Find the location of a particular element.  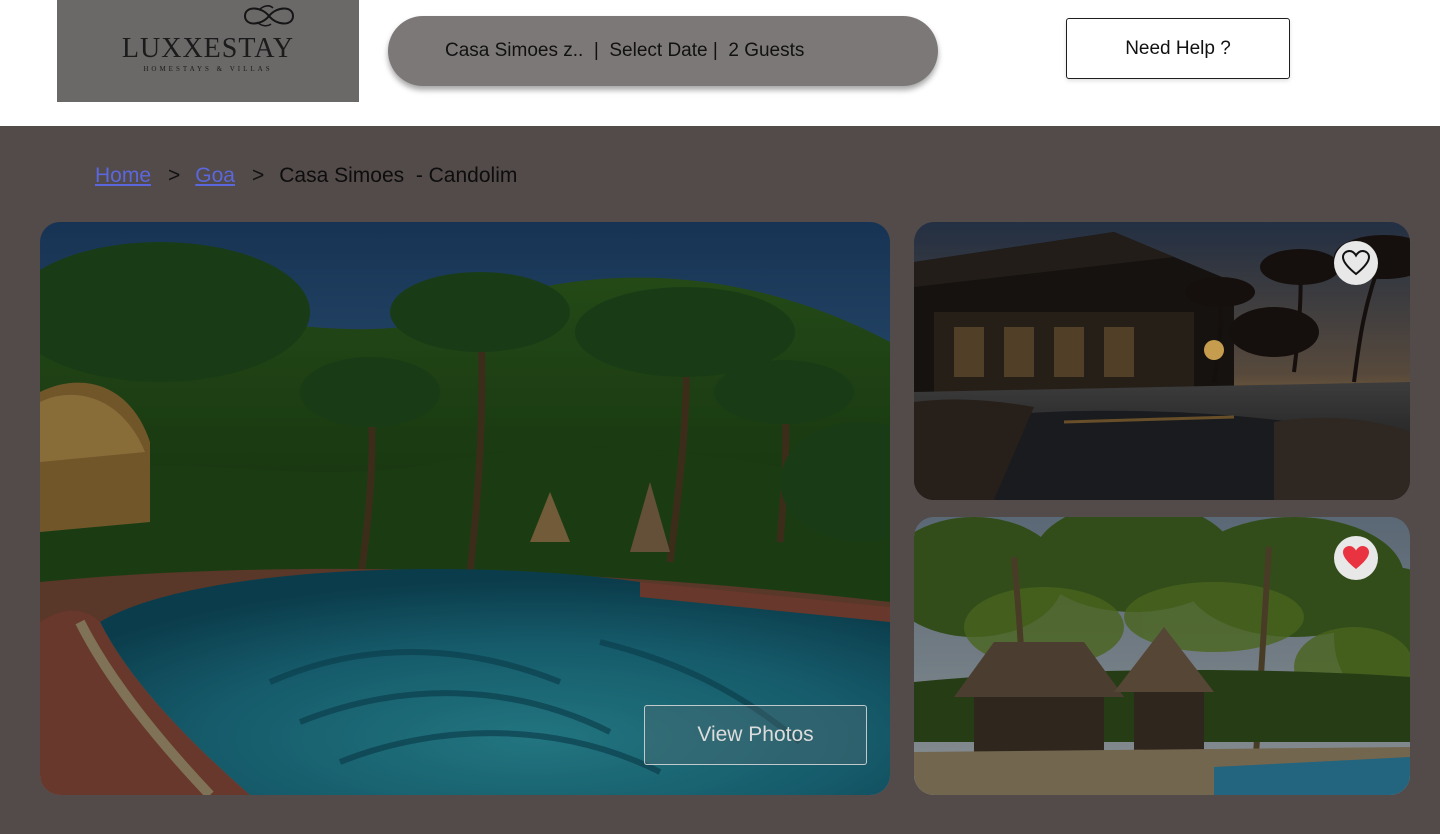

breadcrumb-home-link: Home is located at coordinates (123, 176).